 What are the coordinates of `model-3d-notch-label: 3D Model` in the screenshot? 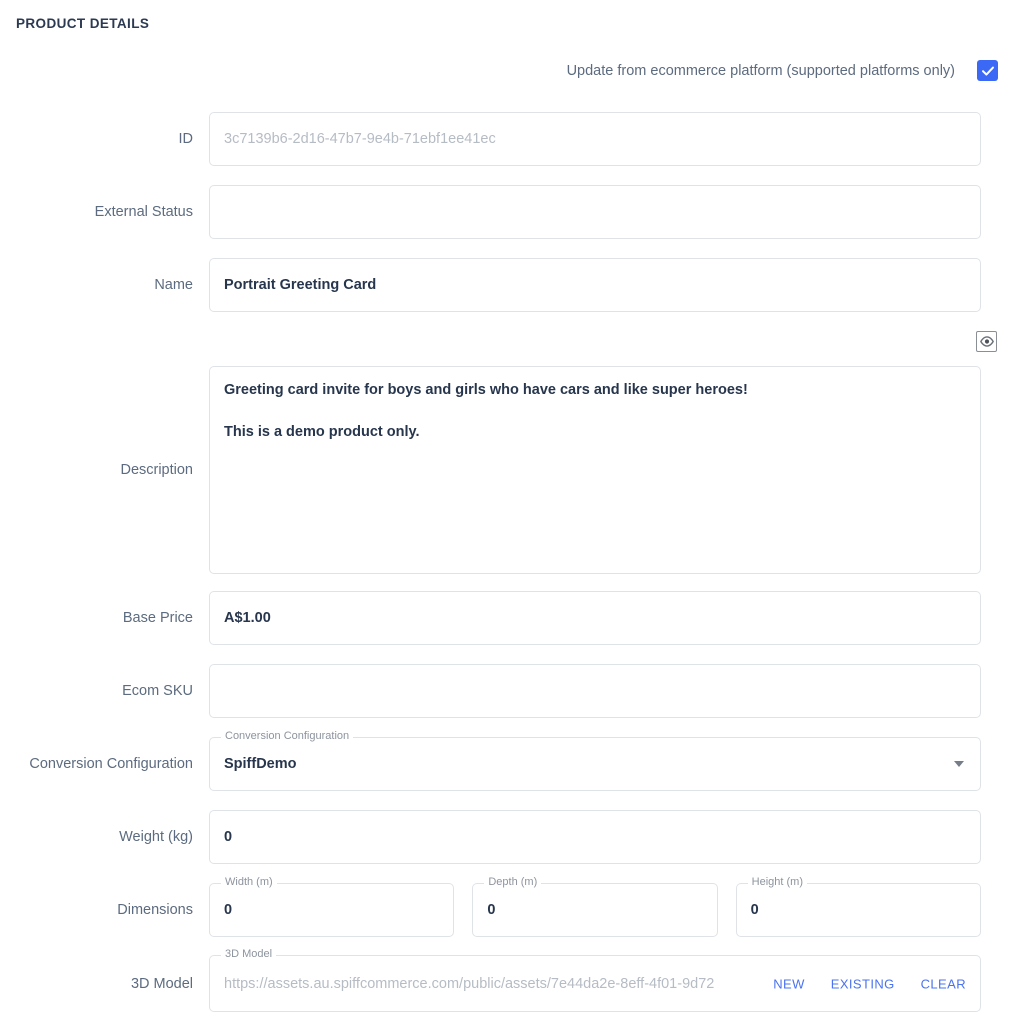 It's located at (249, 954).